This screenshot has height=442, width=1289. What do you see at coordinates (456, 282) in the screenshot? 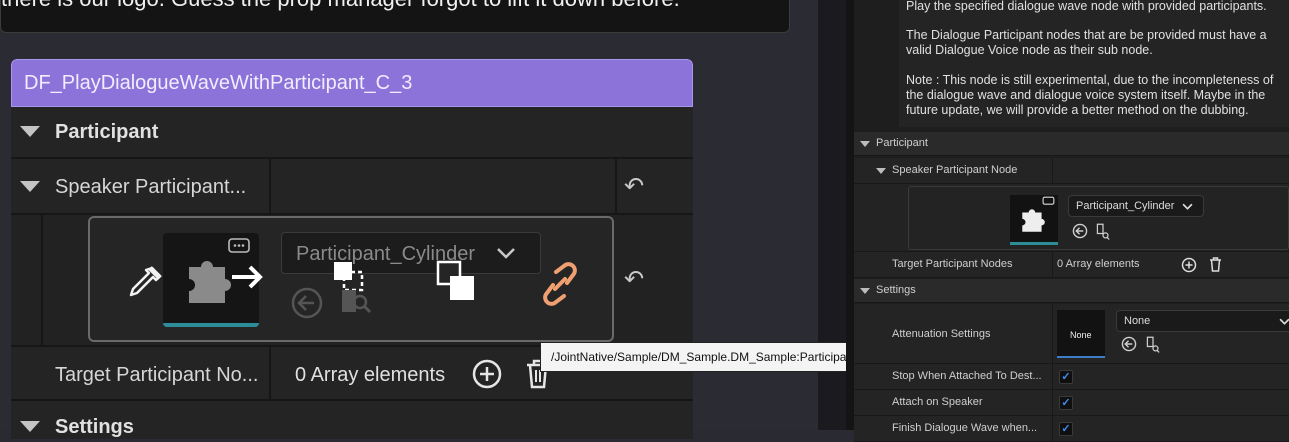
I see `copy-icon` at bounding box center [456, 282].